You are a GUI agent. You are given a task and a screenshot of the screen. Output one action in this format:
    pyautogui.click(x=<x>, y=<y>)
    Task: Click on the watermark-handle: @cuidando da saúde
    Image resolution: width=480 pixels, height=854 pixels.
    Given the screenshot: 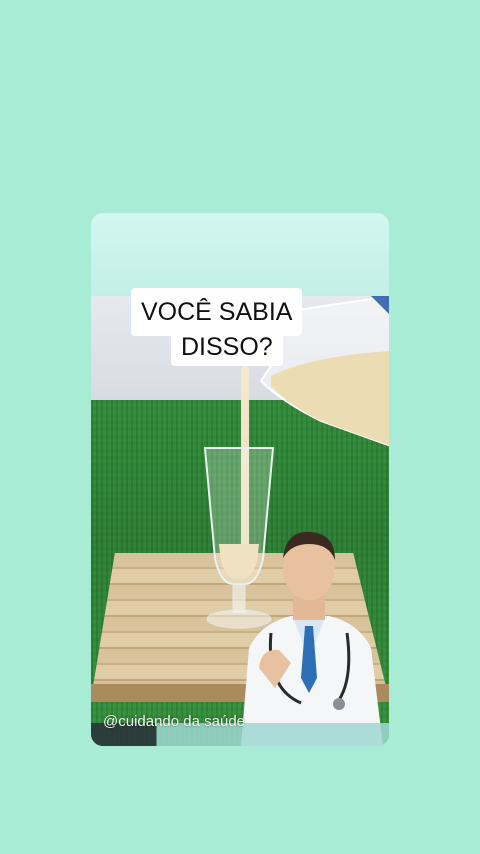 What is the action you would take?
    pyautogui.click(x=174, y=721)
    